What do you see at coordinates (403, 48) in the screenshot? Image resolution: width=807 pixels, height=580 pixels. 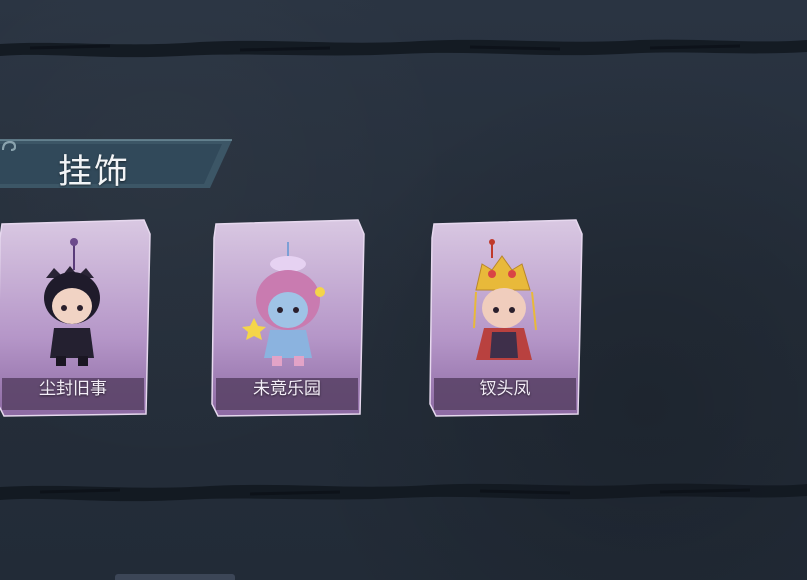 I see `brush-stroke-divider-top` at bounding box center [403, 48].